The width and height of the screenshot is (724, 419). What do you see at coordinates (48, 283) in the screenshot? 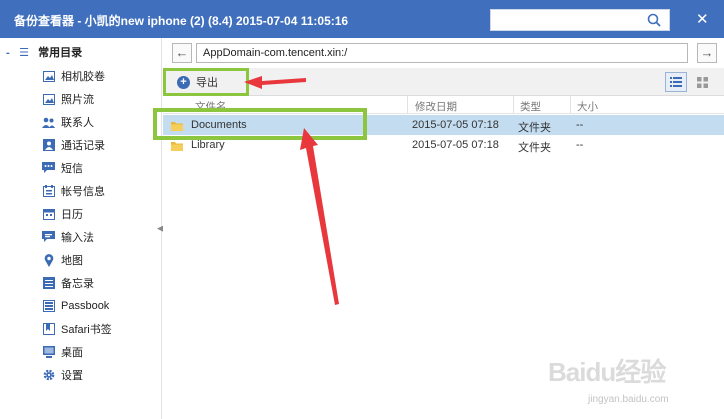
I see `notes-icon` at bounding box center [48, 283].